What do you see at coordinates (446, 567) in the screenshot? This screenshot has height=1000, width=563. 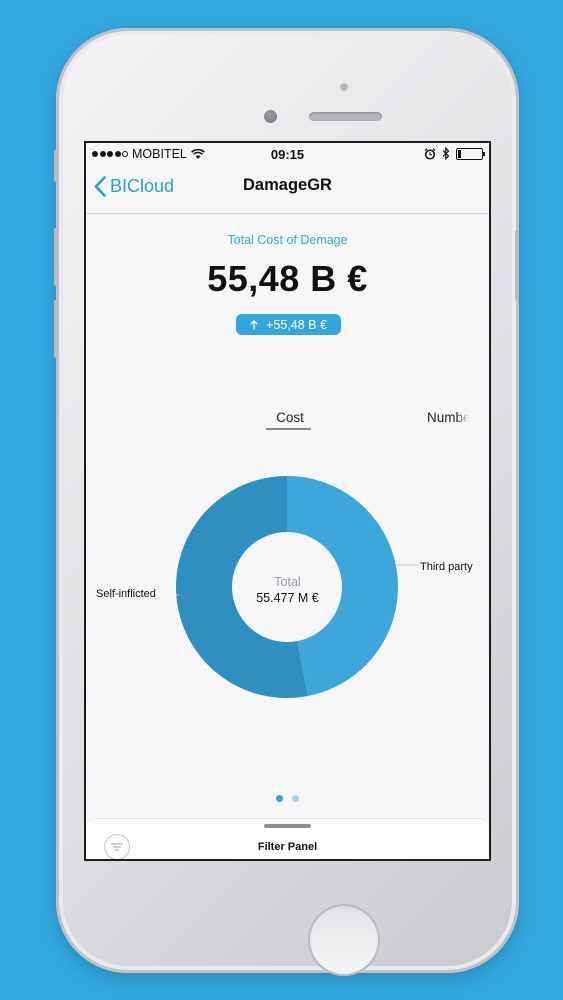 I see `slice-label-third-party: Third party` at bounding box center [446, 567].